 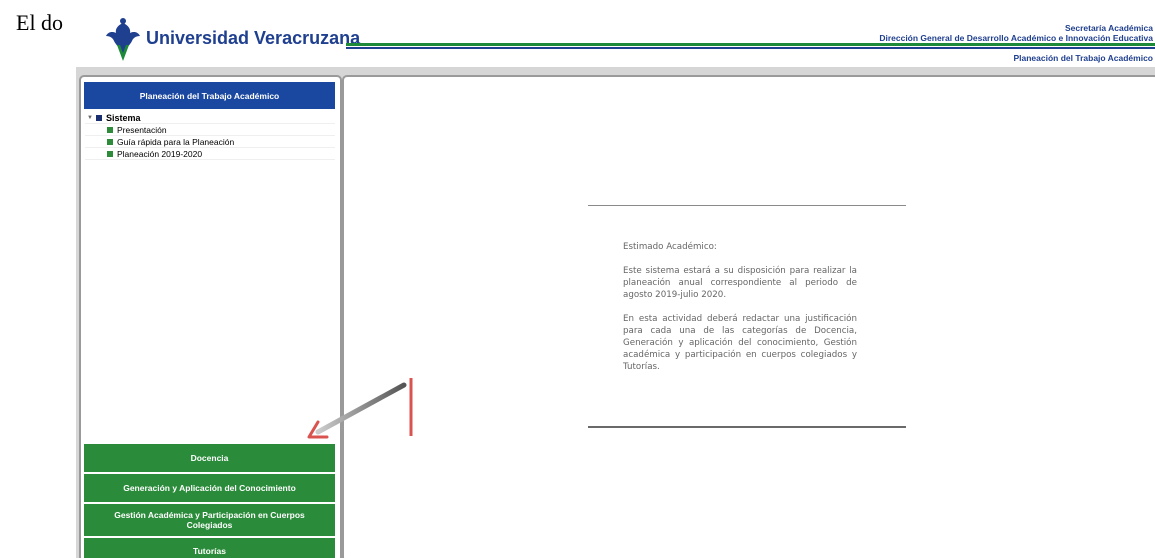 I want to click on message-top-divider, so click(x=747, y=205).